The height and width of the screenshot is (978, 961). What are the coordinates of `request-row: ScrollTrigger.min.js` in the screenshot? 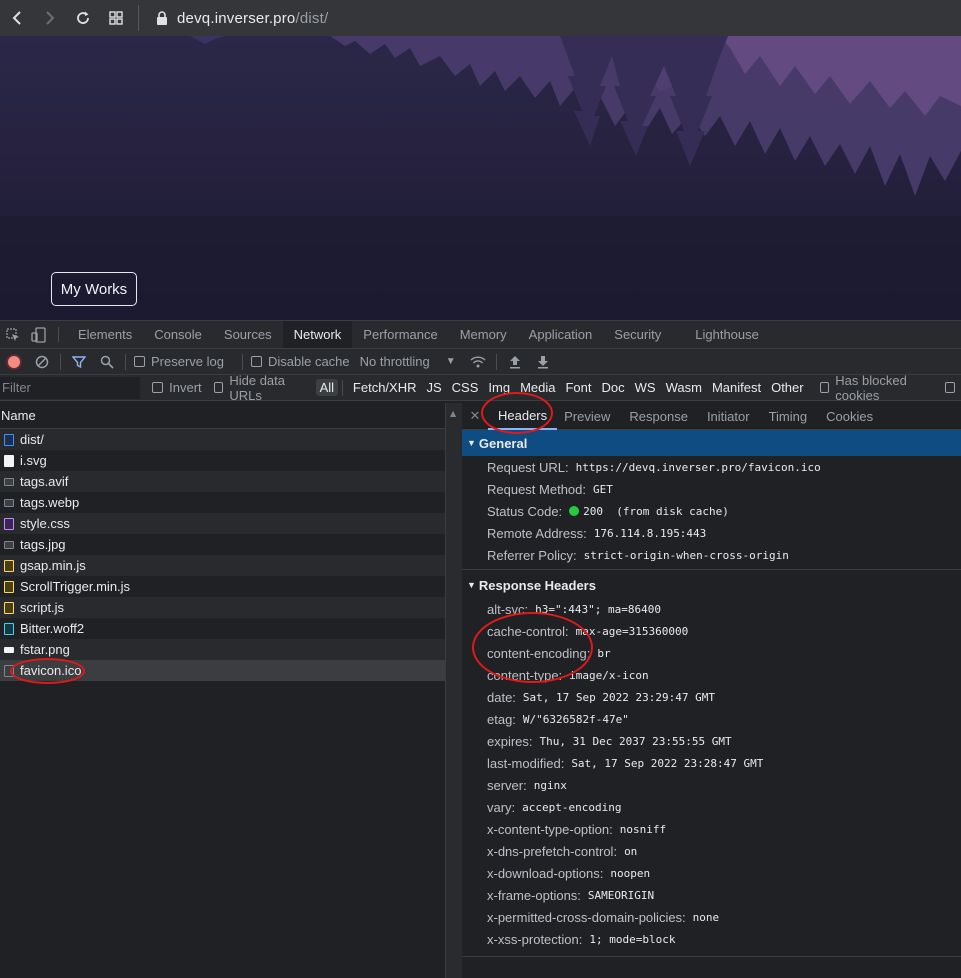 It's located at (222, 586).